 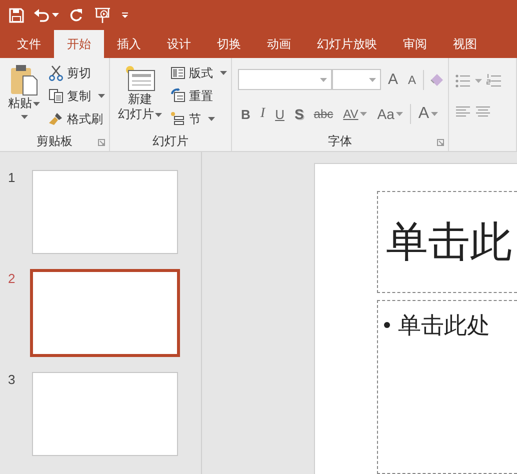 What do you see at coordinates (355, 114) in the screenshot?
I see `spacing-button: AV` at bounding box center [355, 114].